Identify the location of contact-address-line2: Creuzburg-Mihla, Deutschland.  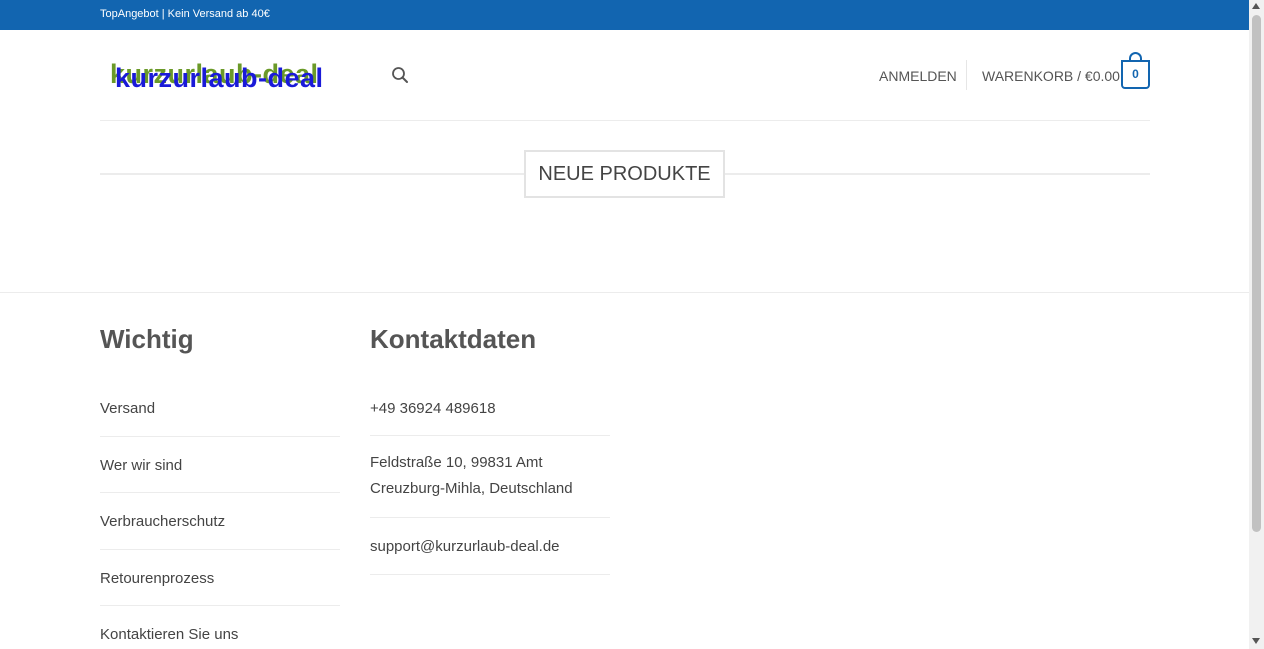
(471, 488).